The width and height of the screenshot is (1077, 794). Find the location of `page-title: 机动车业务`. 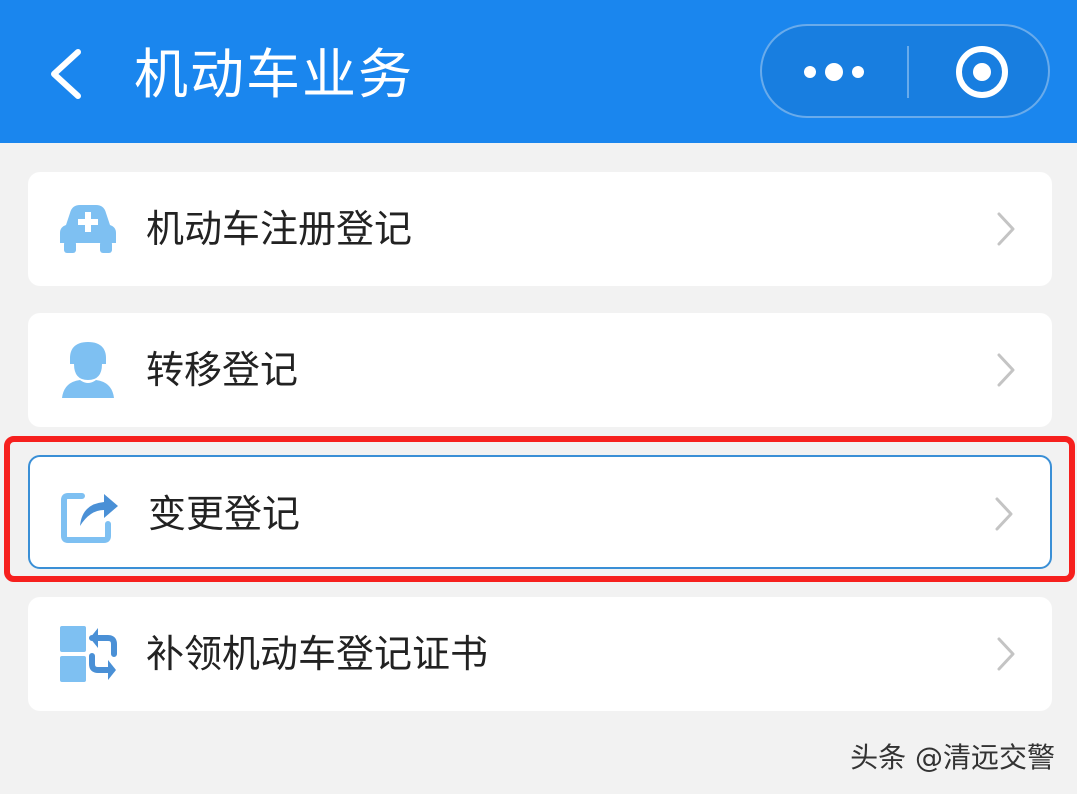

page-title: 机动车业务 is located at coordinates (274, 74).